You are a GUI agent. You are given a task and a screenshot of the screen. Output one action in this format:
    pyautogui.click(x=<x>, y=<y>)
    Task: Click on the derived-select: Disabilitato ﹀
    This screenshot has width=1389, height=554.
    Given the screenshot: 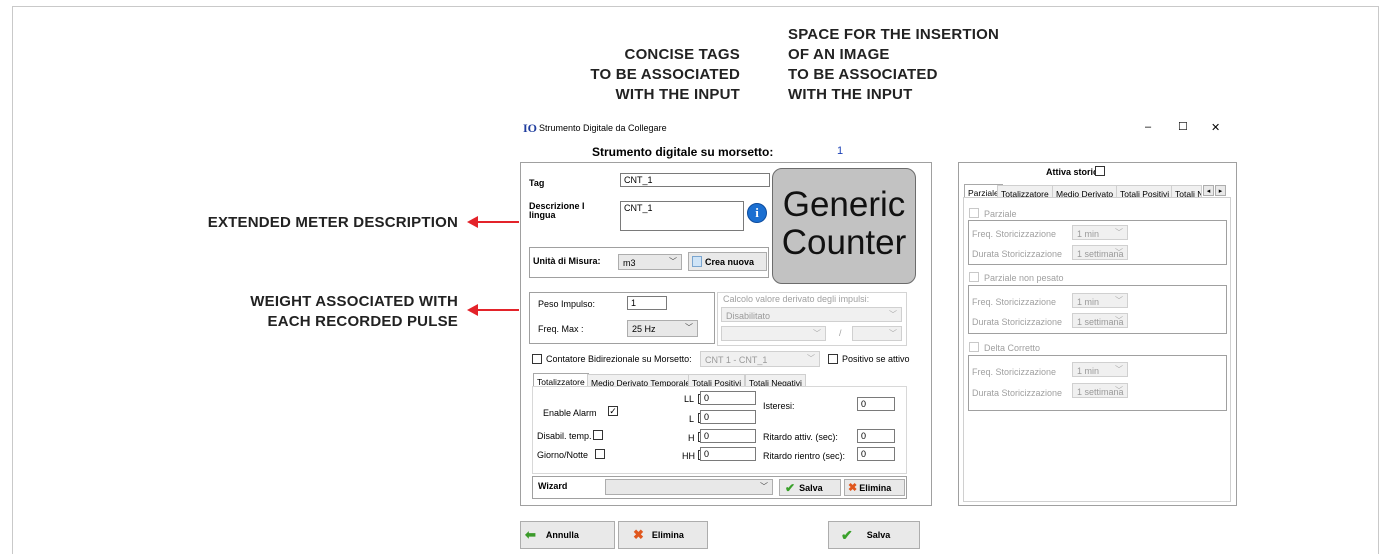 What is the action you would take?
    pyautogui.click(x=811, y=314)
    